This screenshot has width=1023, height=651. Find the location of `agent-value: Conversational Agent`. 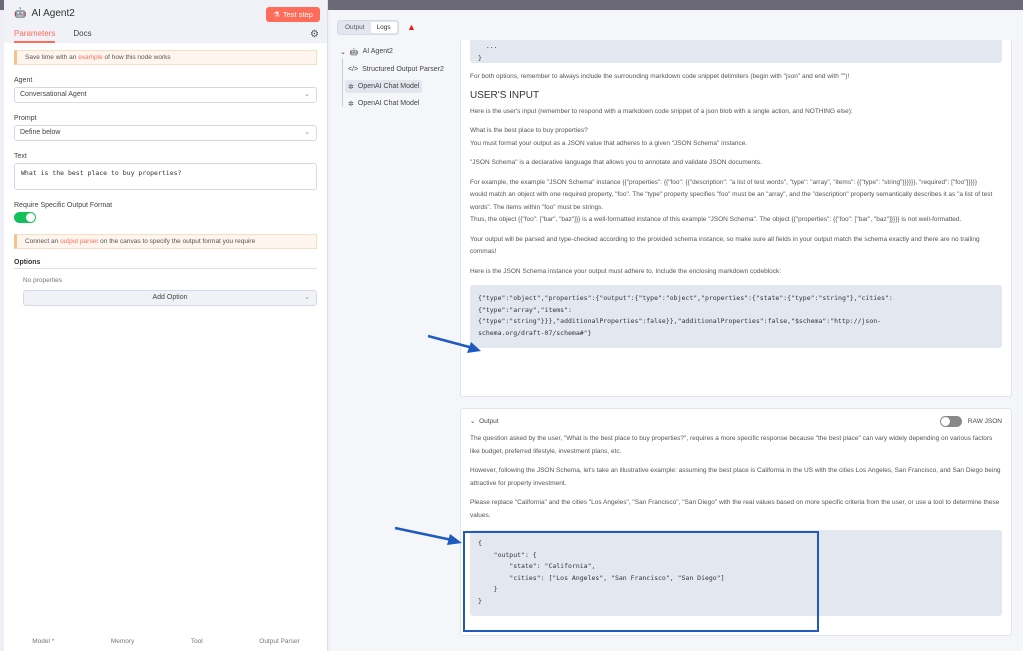

agent-value: Conversational Agent is located at coordinates (53, 94).